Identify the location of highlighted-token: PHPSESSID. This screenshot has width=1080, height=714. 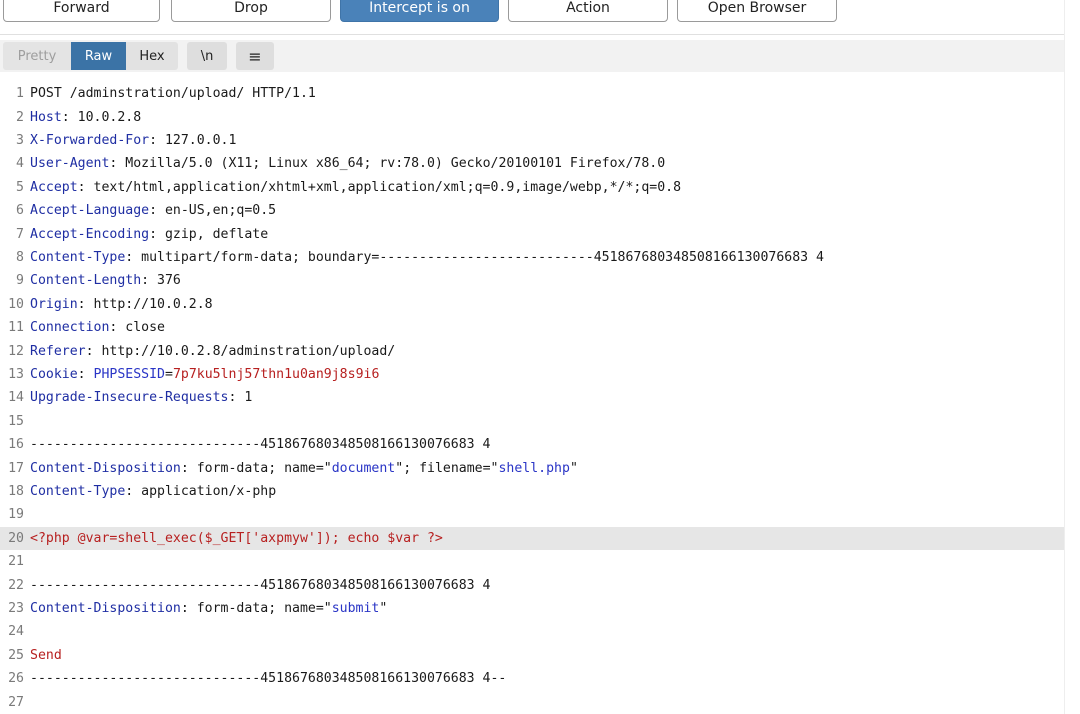
(129, 374).